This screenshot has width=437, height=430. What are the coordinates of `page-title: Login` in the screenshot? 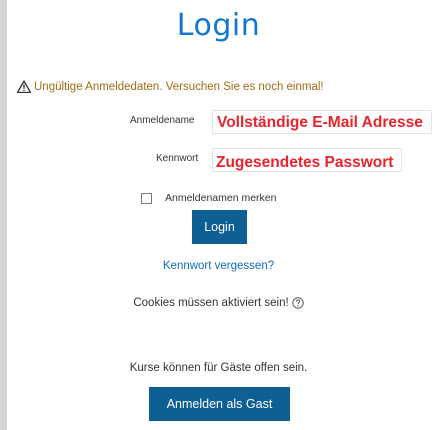 It's located at (218, 25).